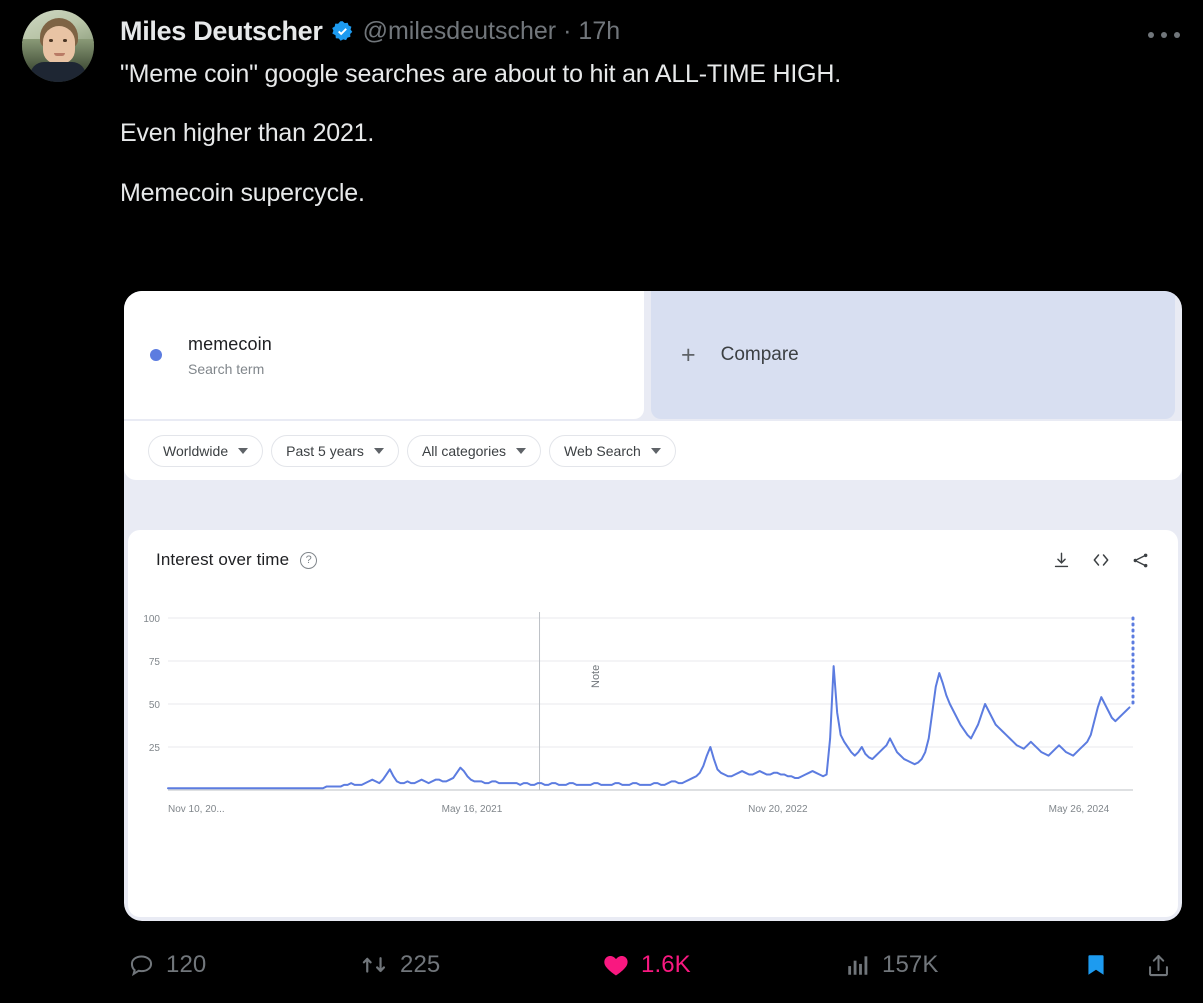 The height and width of the screenshot is (1003, 1203). Describe the element at coordinates (325, 450) in the screenshot. I see `filter-timerange-label: Past 5 years` at that location.